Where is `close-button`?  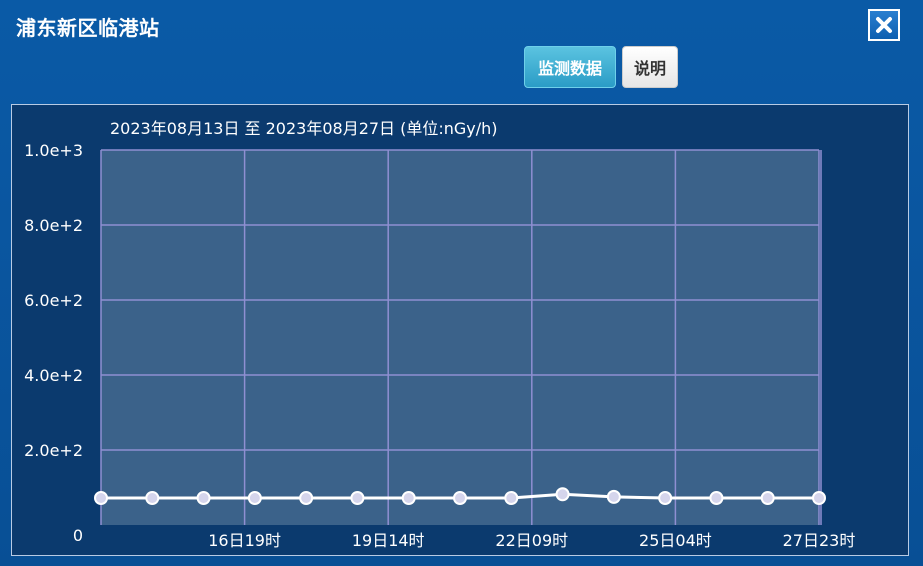
close-button is located at coordinates (884, 25).